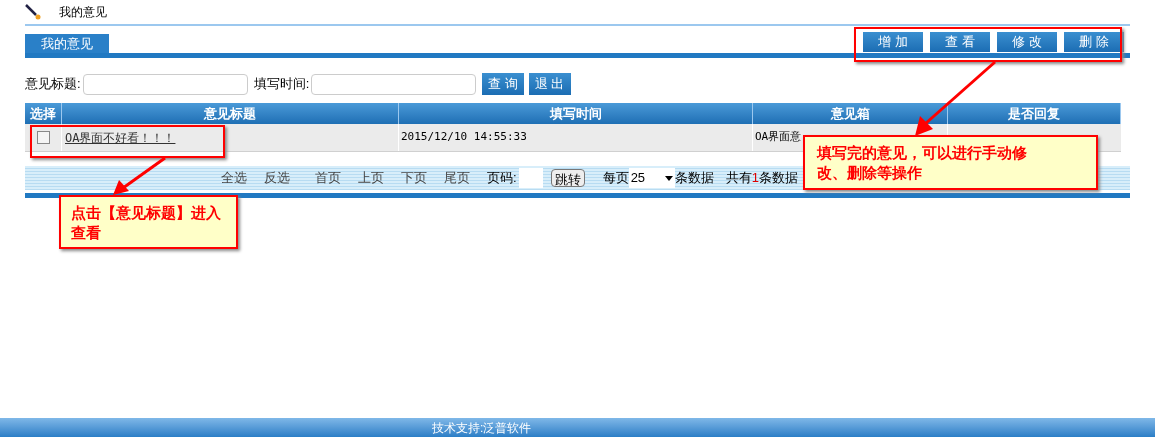 The width and height of the screenshot is (1155, 437). Describe the element at coordinates (503, 84) in the screenshot. I see `search-button: 查 询` at that location.